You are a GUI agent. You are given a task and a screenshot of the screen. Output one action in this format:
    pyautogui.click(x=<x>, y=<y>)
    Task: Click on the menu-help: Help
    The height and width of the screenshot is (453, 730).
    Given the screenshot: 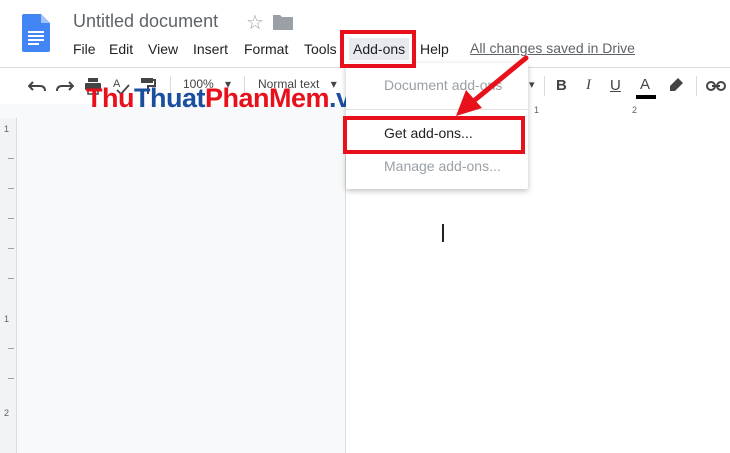 What is the action you would take?
    pyautogui.click(x=434, y=49)
    